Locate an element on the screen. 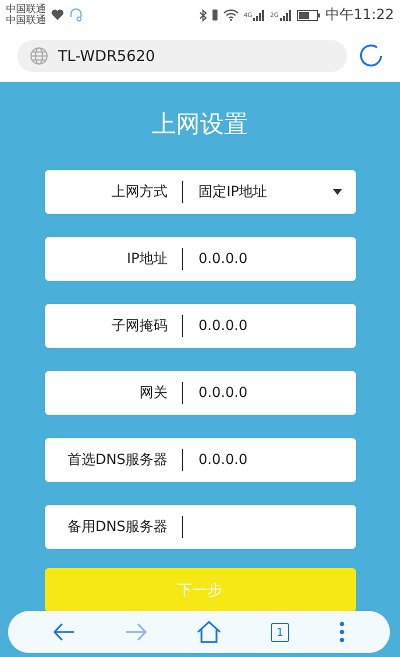  more-menu-icon is located at coordinates (342, 632).